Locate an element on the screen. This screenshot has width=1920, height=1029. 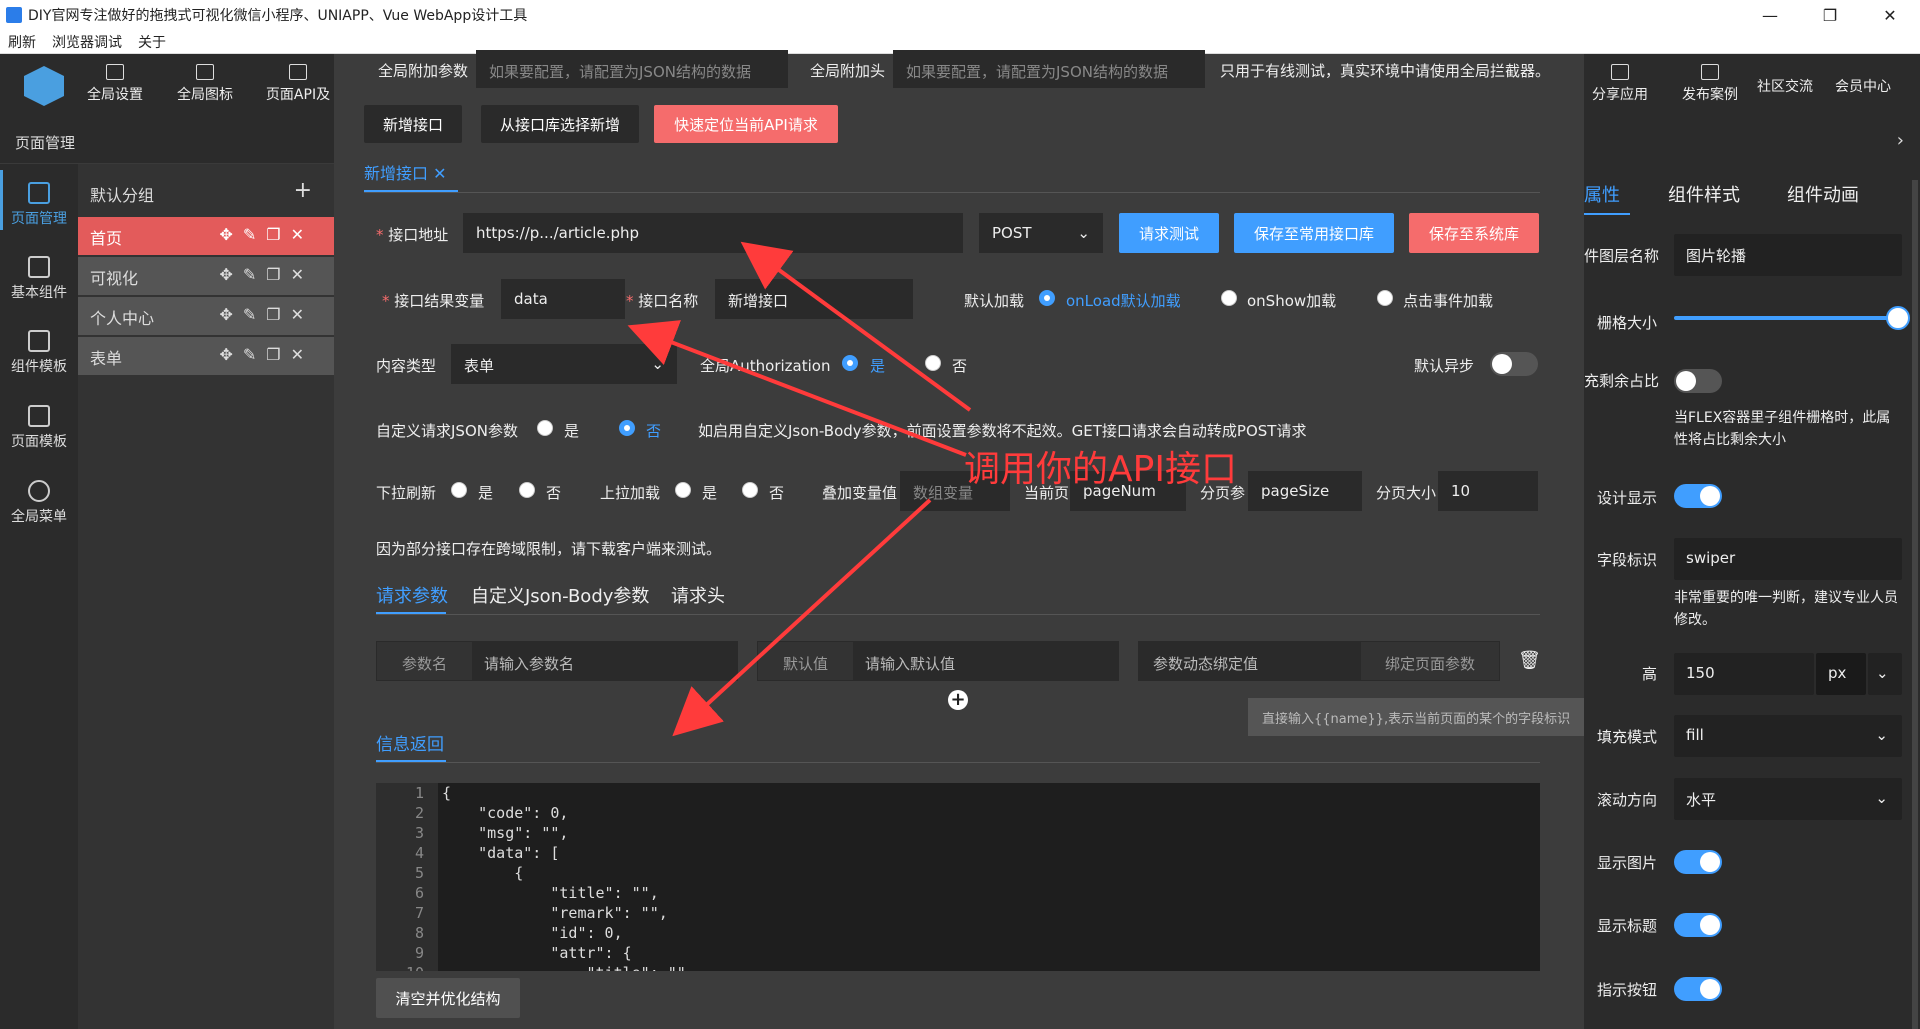
grid-size-slider is located at coordinates (1788, 318).